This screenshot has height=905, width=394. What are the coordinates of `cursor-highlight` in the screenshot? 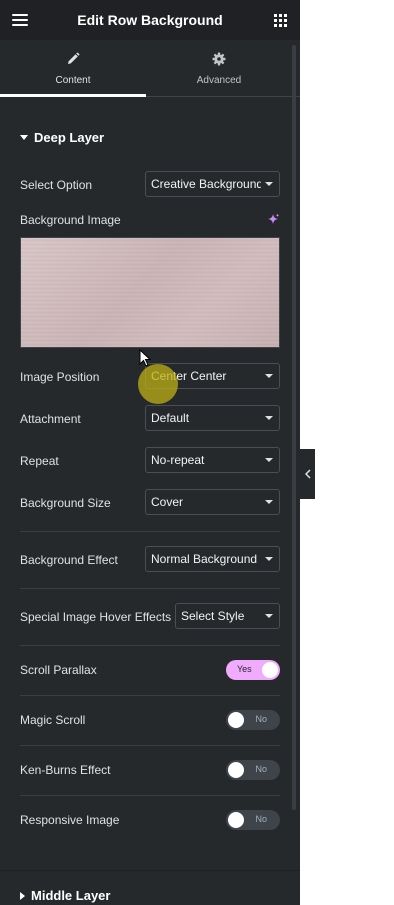 It's located at (158, 384).